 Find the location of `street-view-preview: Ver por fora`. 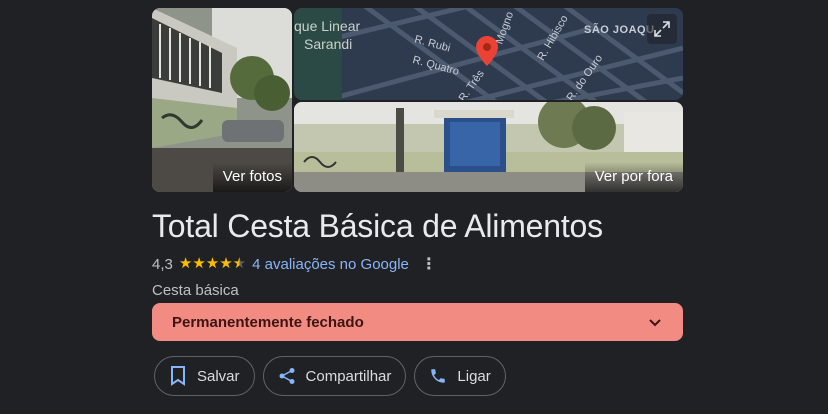

street-view-preview: Ver por fora is located at coordinates (488, 147).